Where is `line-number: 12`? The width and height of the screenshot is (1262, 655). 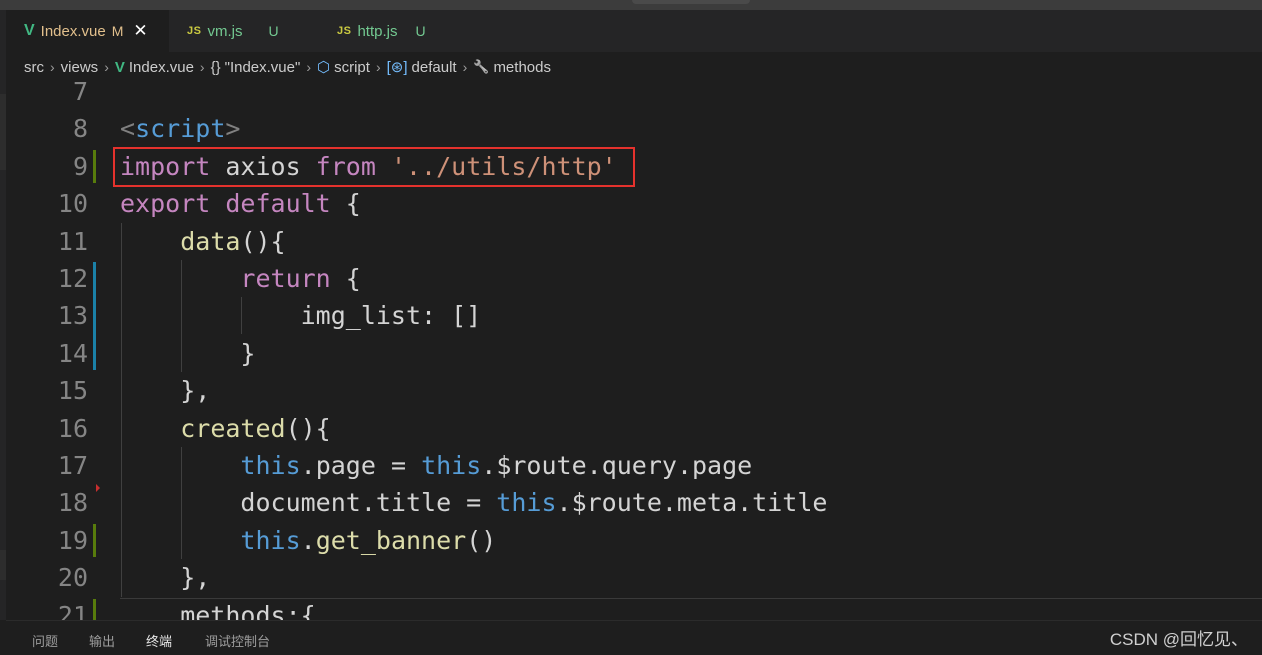 line-number: 12 is located at coordinates (72, 278).